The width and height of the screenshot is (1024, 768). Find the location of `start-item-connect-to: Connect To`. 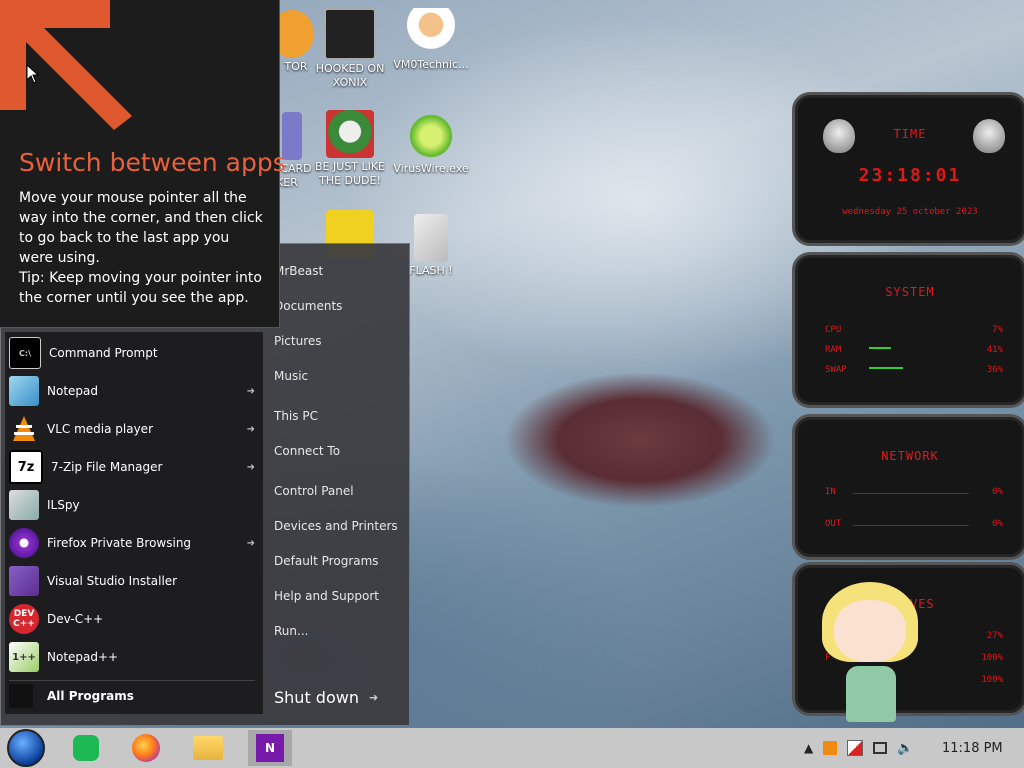

start-item-connect-to: Connect To is located at coordinates (307, 451).